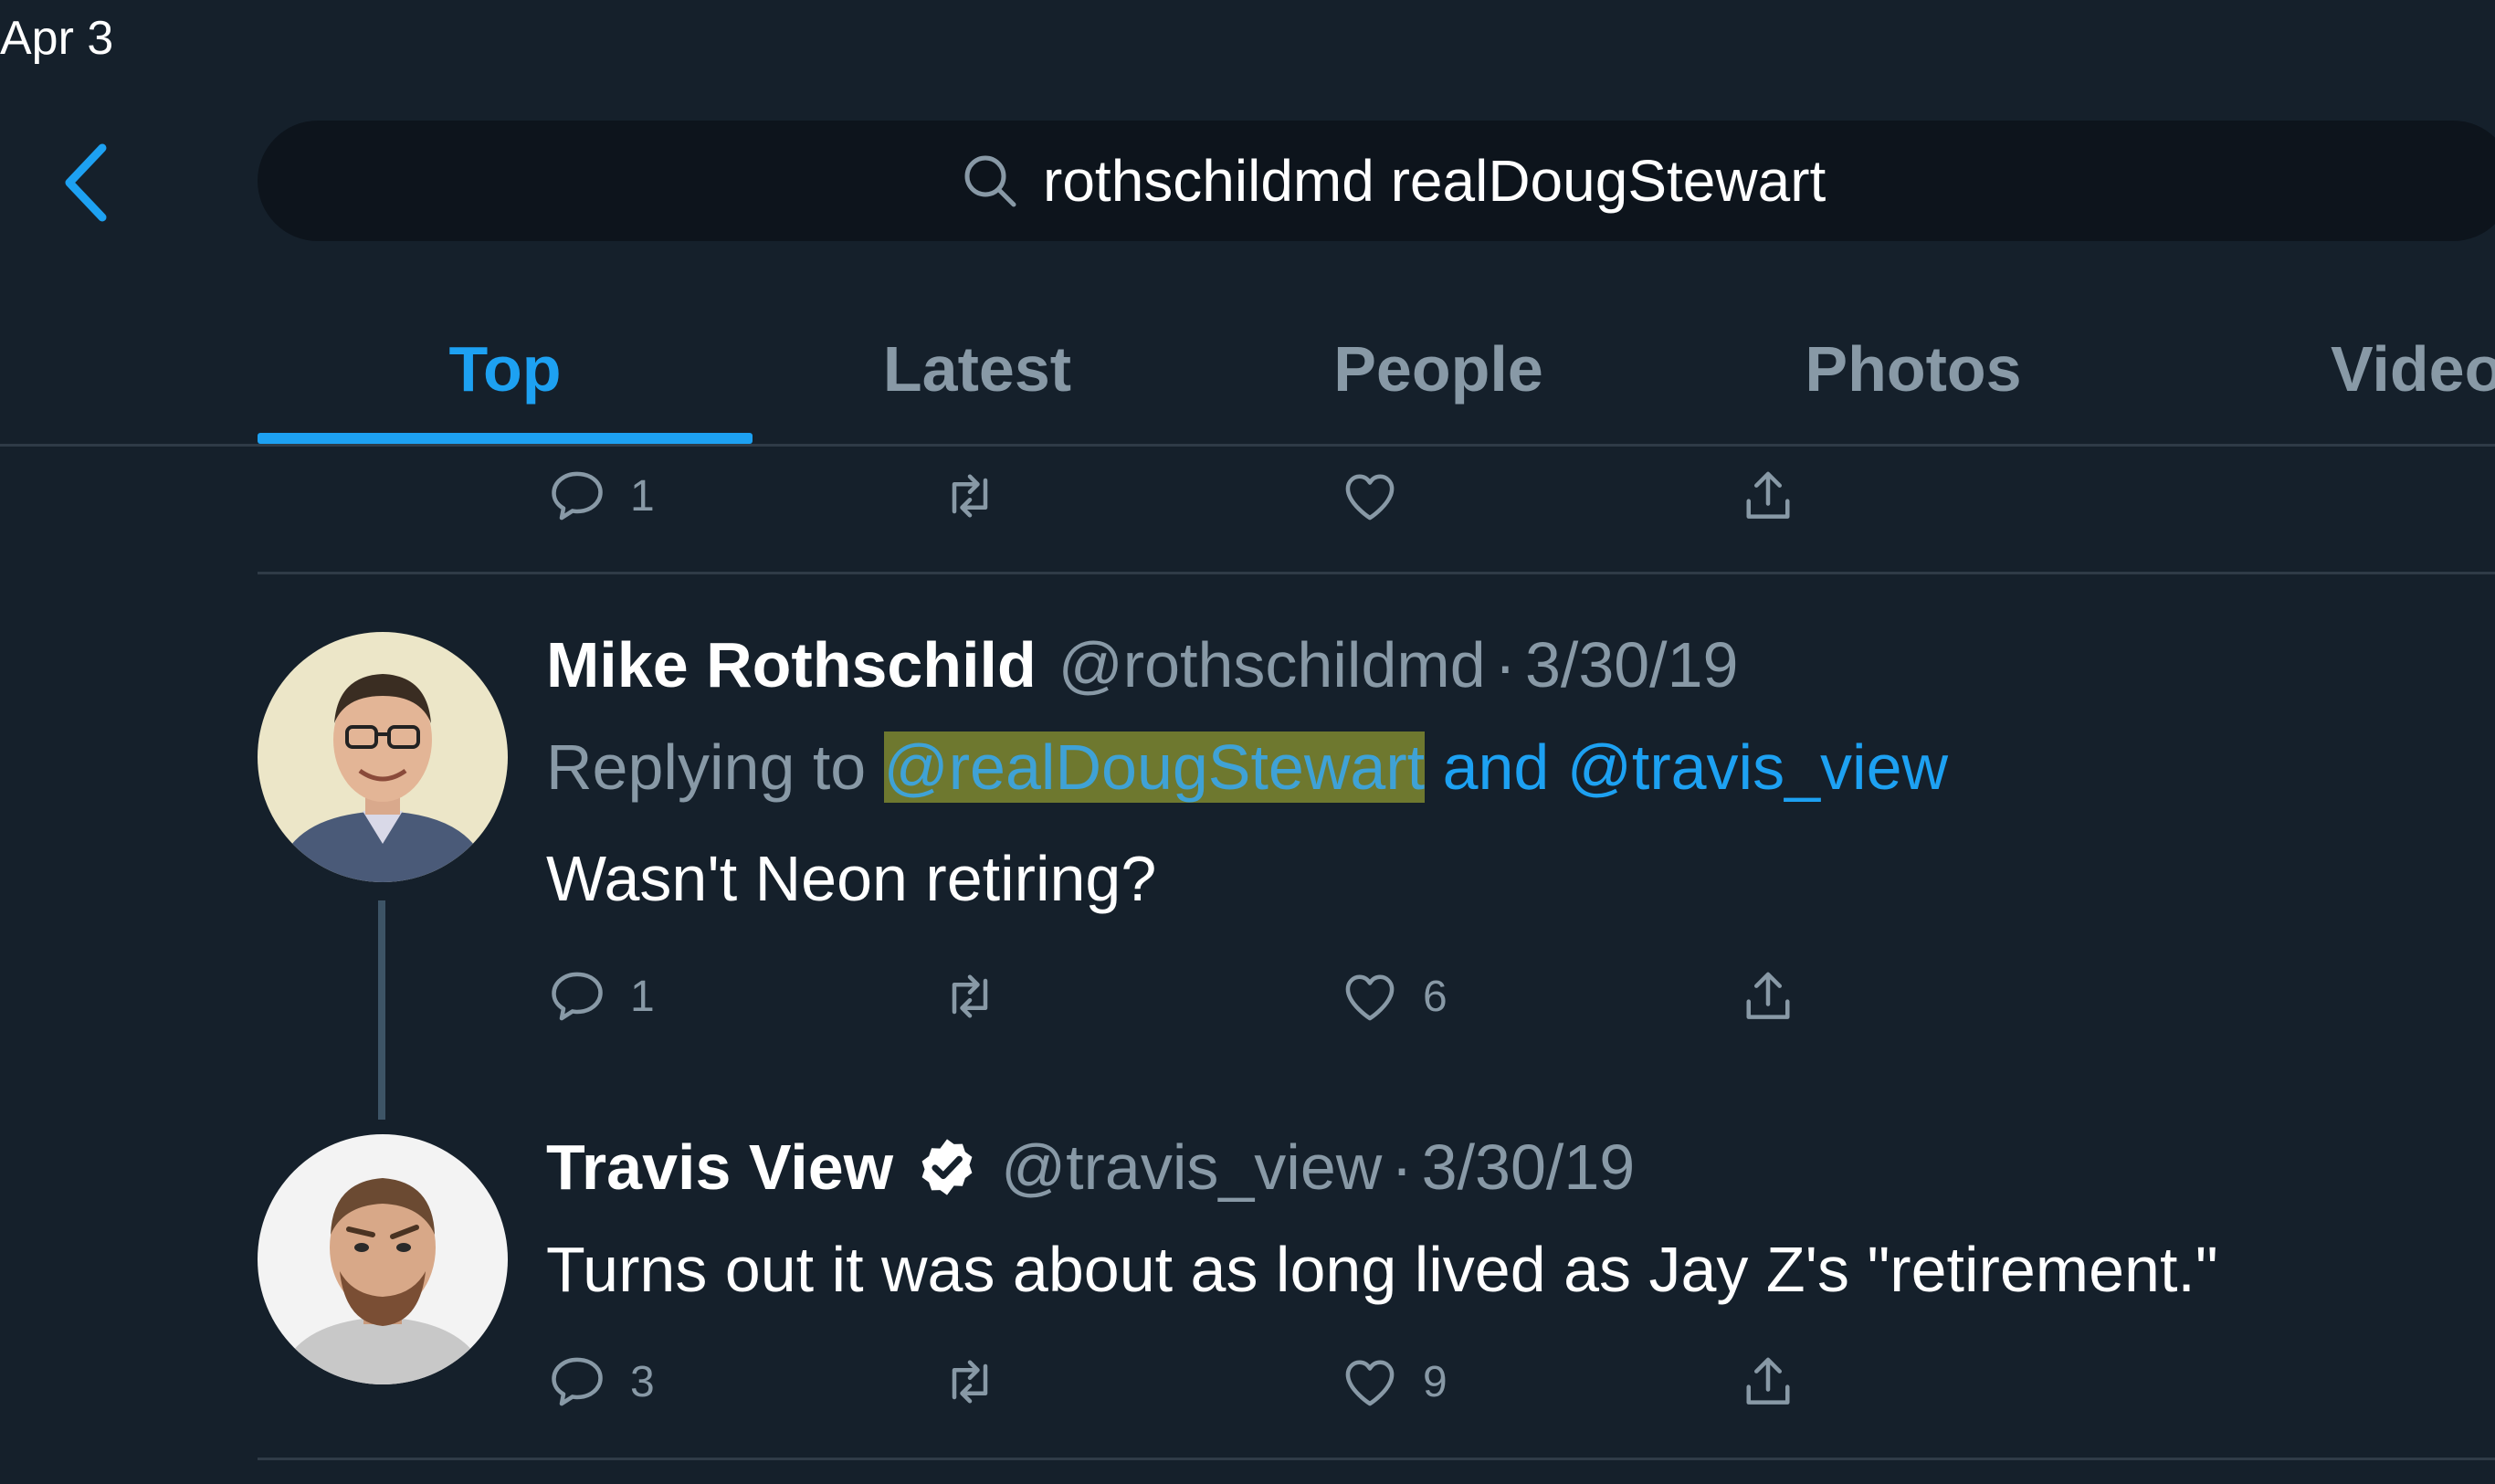 The width and height of the screenshot is (2495, 1484). I want to click on tab-photos: Photos, so click(1913, 369).